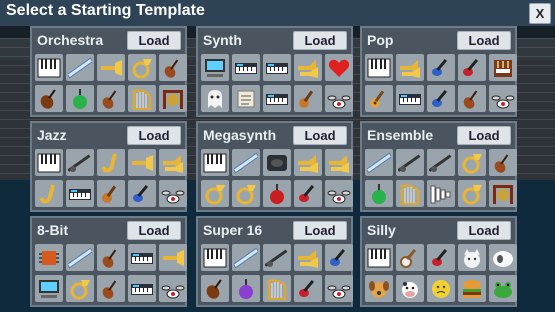 This screenshot has width=555, height=312. I want to click on green-button-icon, so click(379, 193).